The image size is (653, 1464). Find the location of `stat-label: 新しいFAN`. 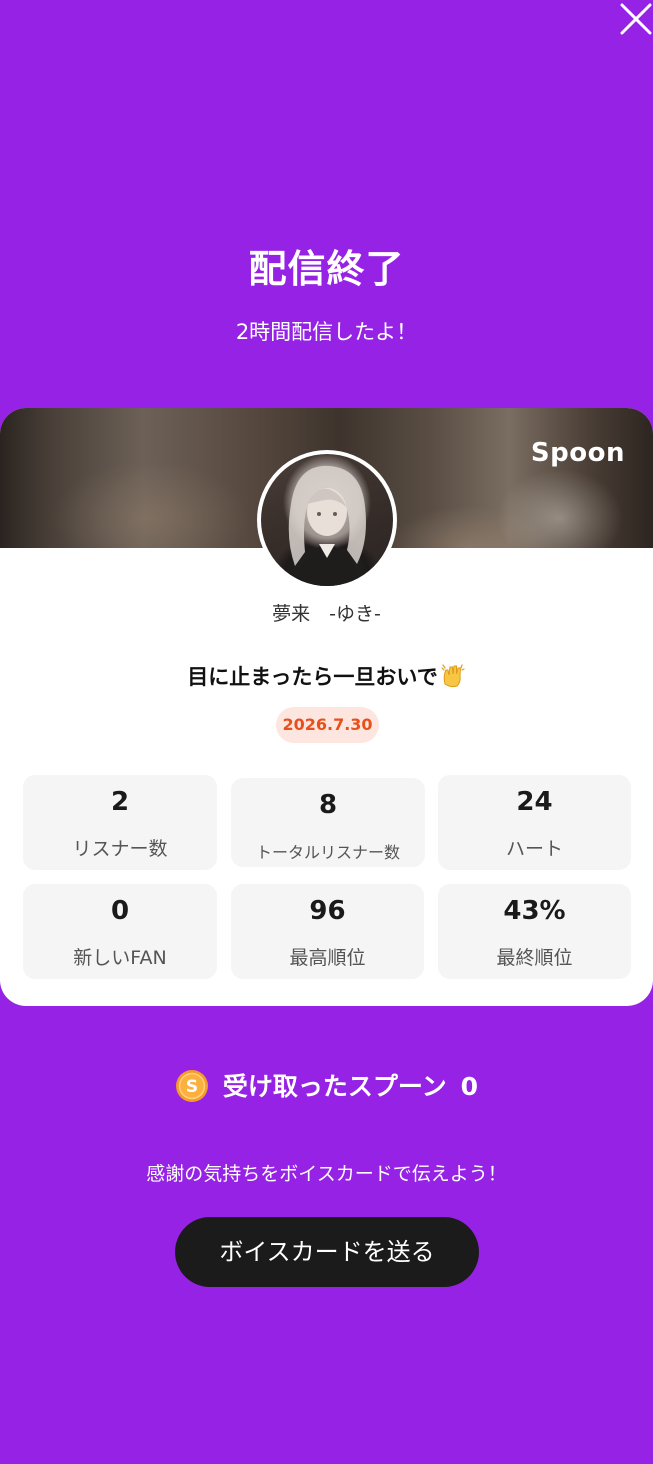

stat-label: 新しいFAN is located at coordinates (120, 958).